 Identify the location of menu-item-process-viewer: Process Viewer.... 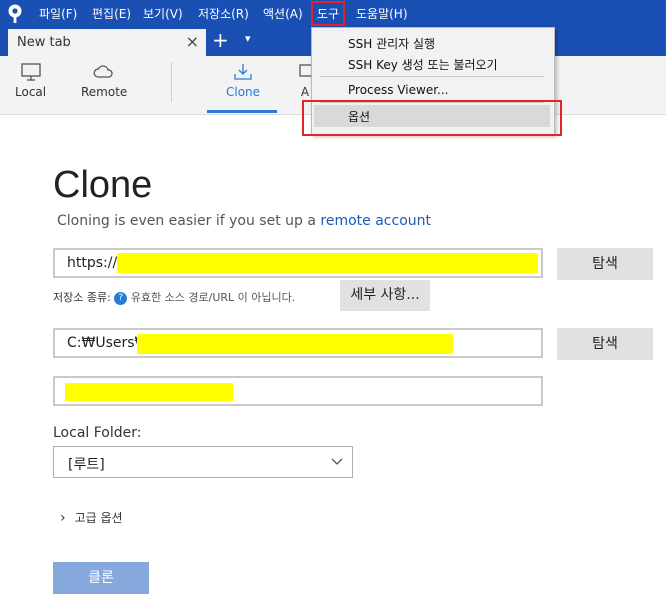
(398, 90).